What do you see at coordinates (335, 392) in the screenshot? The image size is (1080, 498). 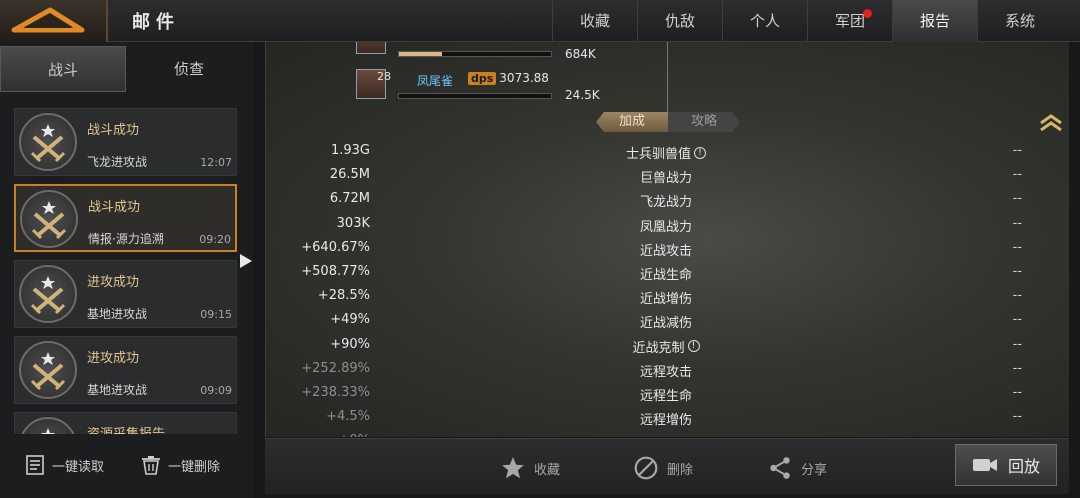 I see `stat-value: +238.33%` at bounding box center [335, 392].